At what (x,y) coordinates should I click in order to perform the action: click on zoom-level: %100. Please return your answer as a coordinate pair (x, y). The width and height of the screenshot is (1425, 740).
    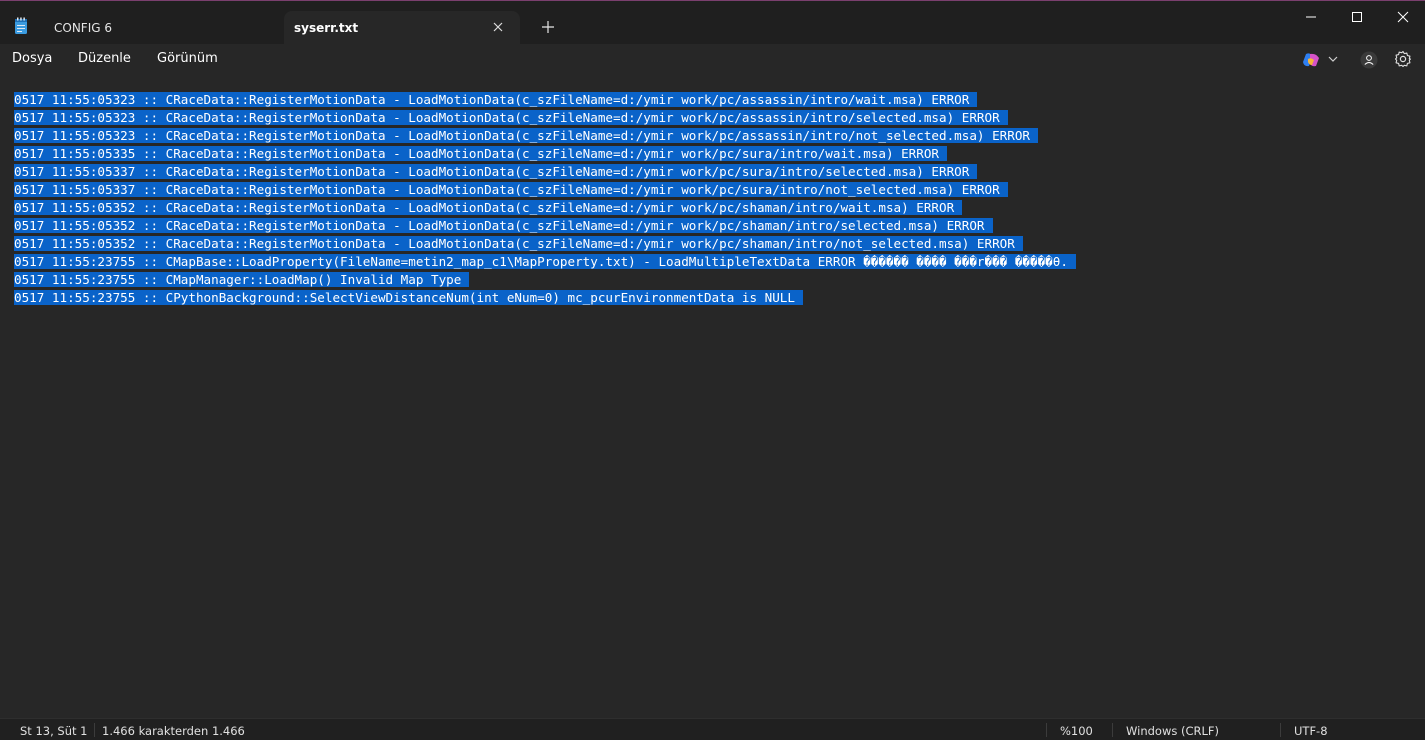
    Looking at the image, I should click on (1076, 731).